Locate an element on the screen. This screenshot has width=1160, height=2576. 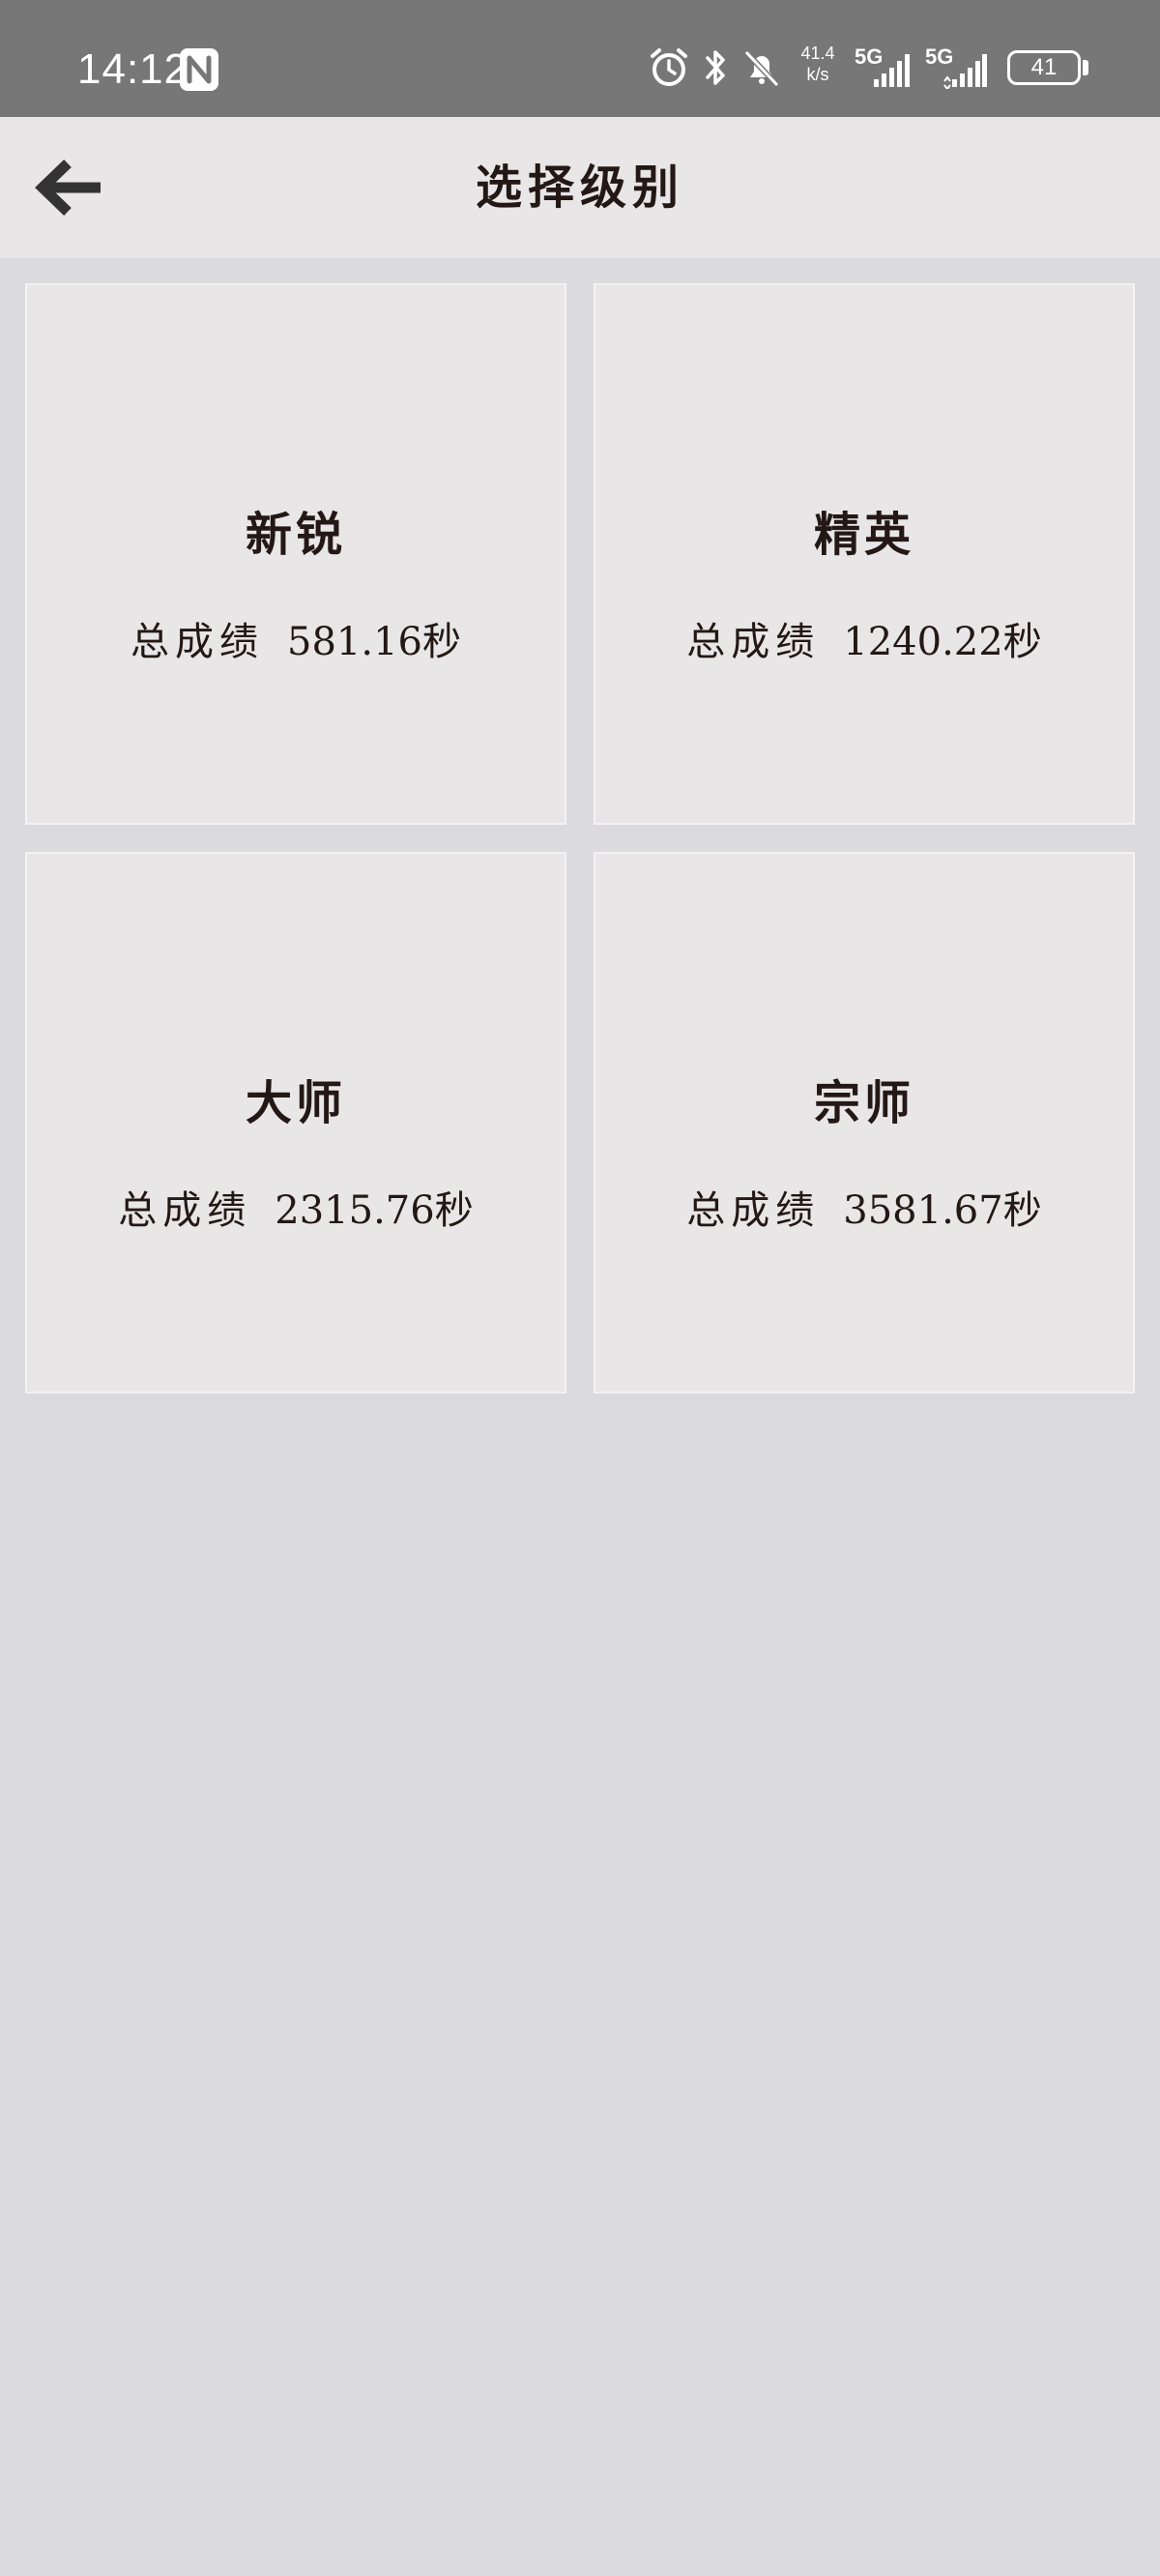
back-button is located at coordinates (69, 187).